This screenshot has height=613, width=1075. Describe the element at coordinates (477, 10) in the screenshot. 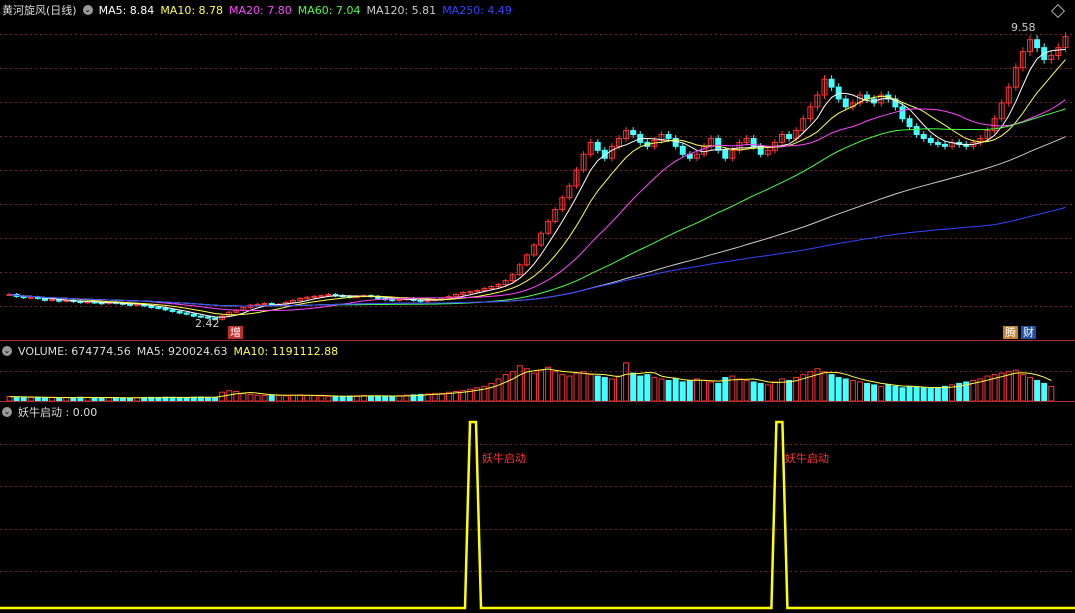

I see `ma-legend-item: MA250: 4.49` at that location.